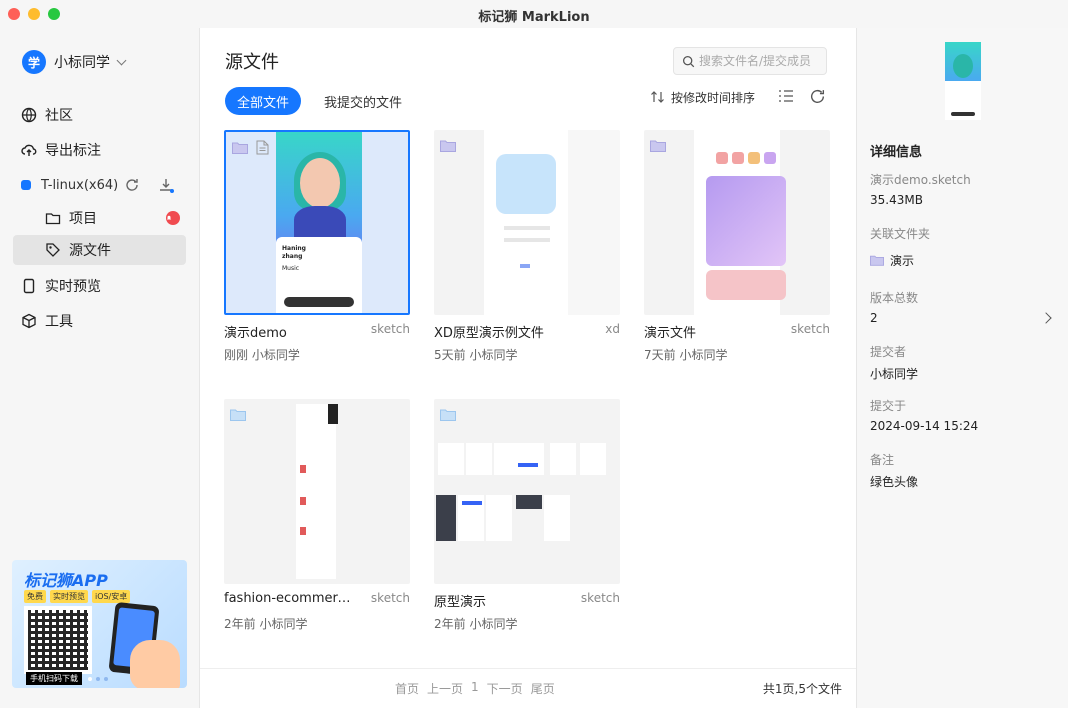 The width and height of the screenshot is (1068, 708). I want to click on nav-label: 工具, so click(59, 322).